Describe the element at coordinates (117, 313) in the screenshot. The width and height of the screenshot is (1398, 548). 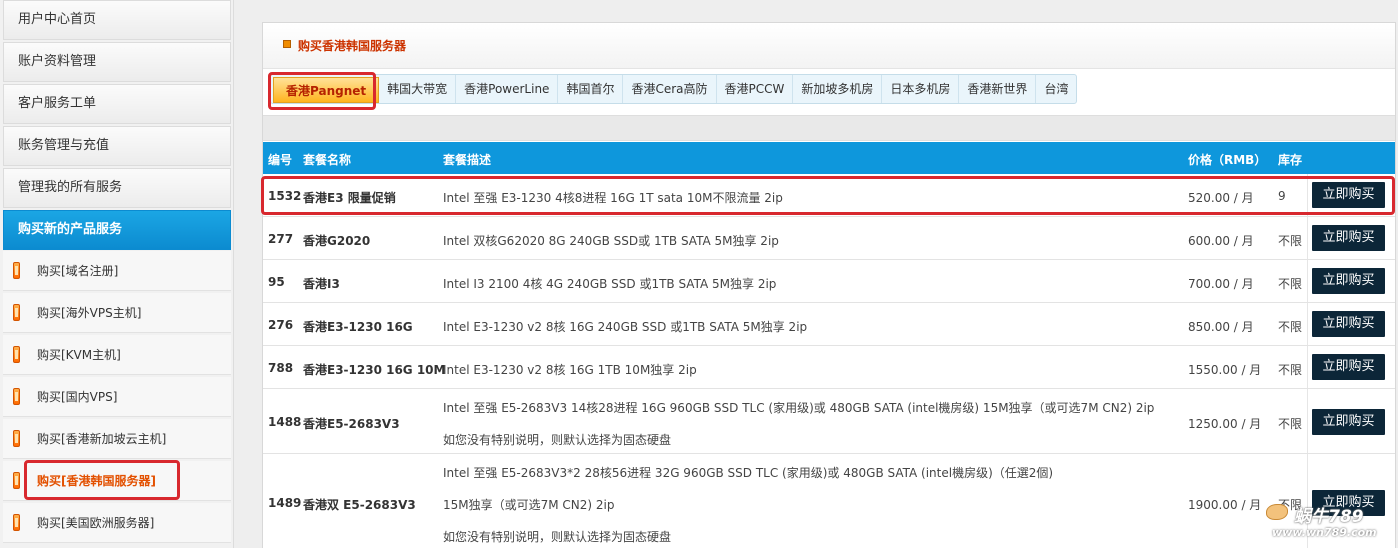
I see `sidebar-sub-vps-overseas: 购买[海外VPS主机]` at that location.